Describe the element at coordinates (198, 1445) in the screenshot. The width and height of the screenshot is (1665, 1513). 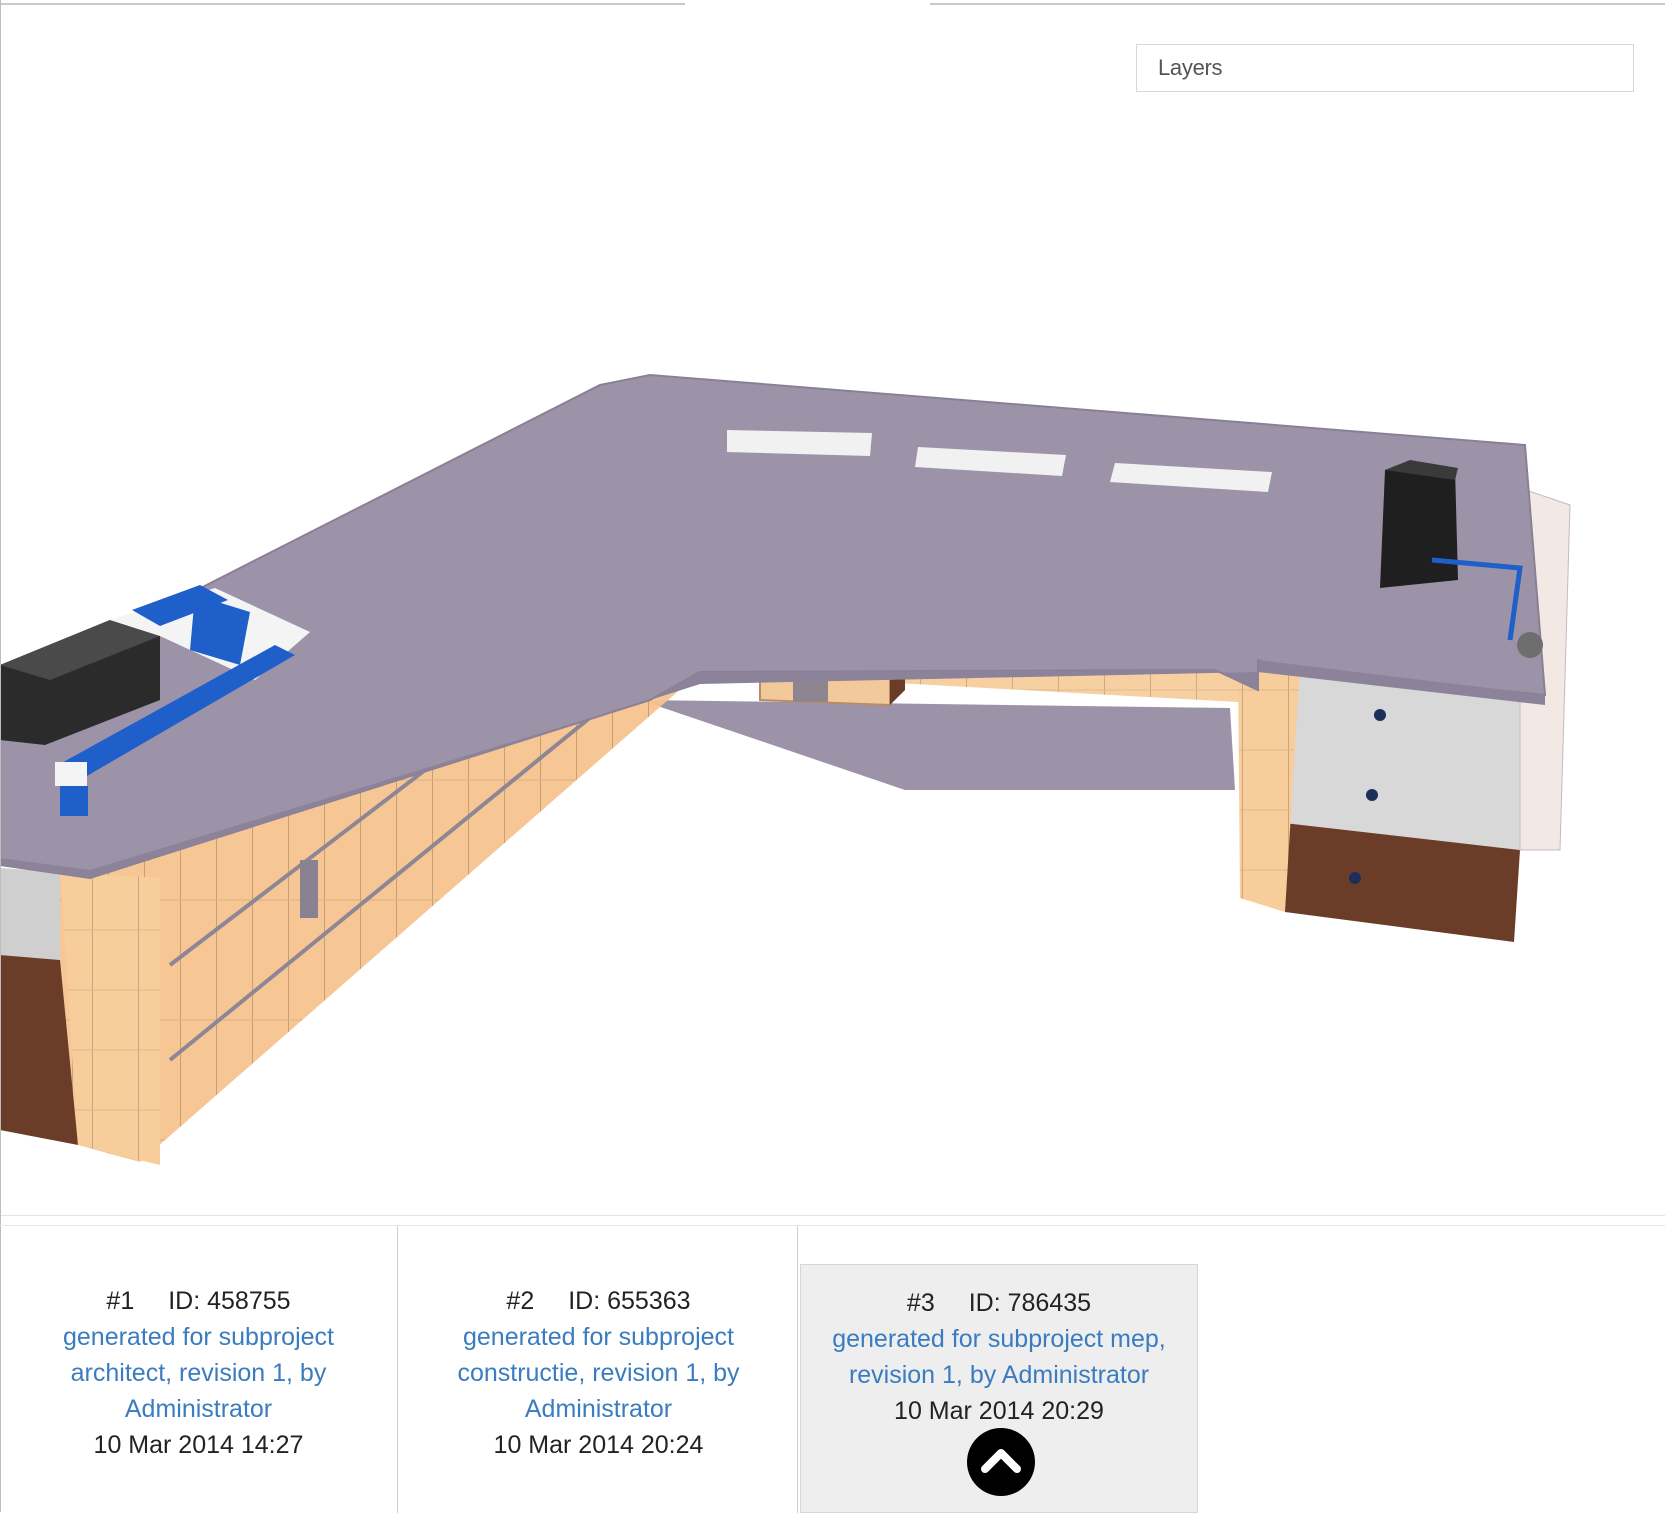
I see `revision-date: 10 Mar 2014 14:27` at that location.